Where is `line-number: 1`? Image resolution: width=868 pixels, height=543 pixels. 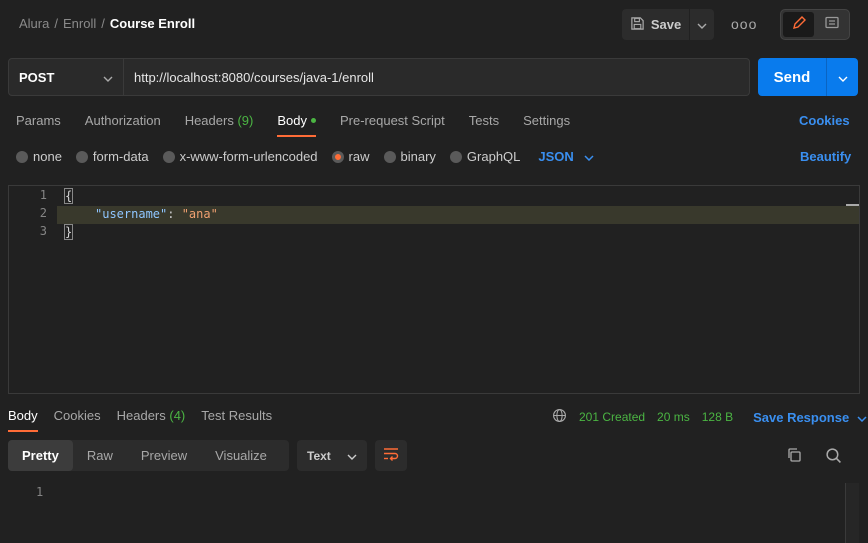 line-number: 1 is located at coordinates (43, 195).